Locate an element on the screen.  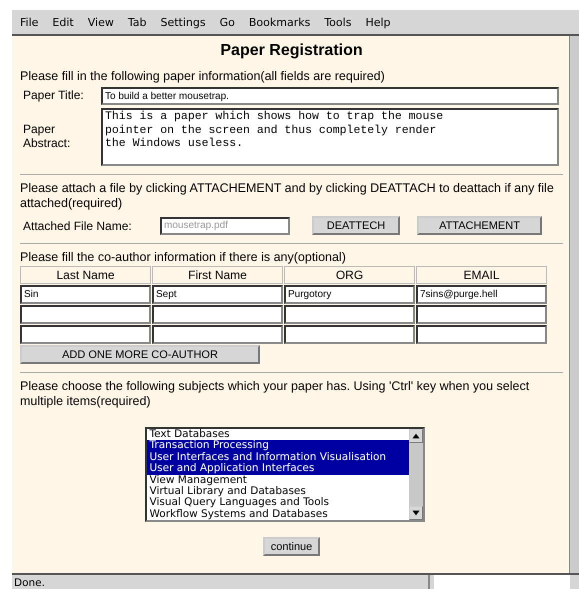
column-header: ORG is located at coordinates (349, 275).